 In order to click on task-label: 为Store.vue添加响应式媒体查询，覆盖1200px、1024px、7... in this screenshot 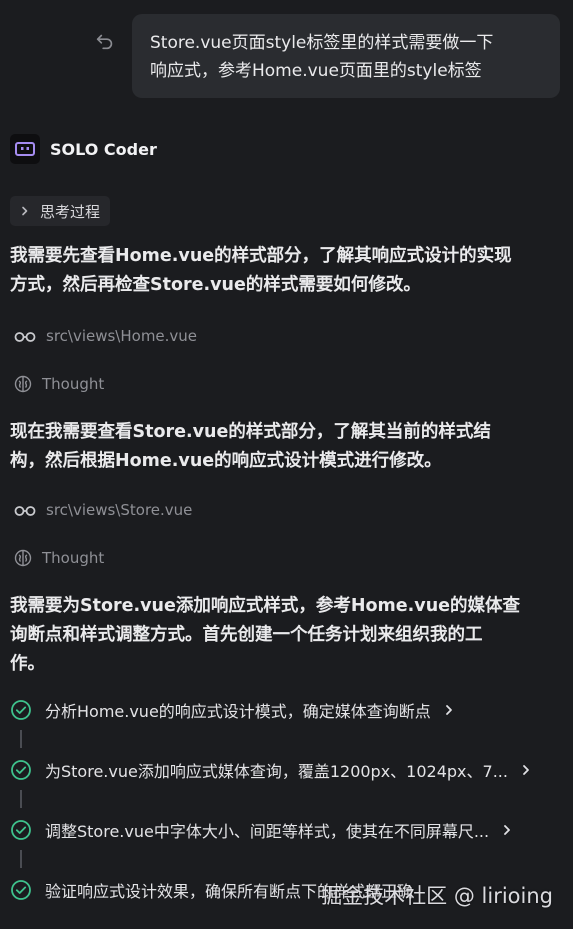, I will do `click(276, 771)`.